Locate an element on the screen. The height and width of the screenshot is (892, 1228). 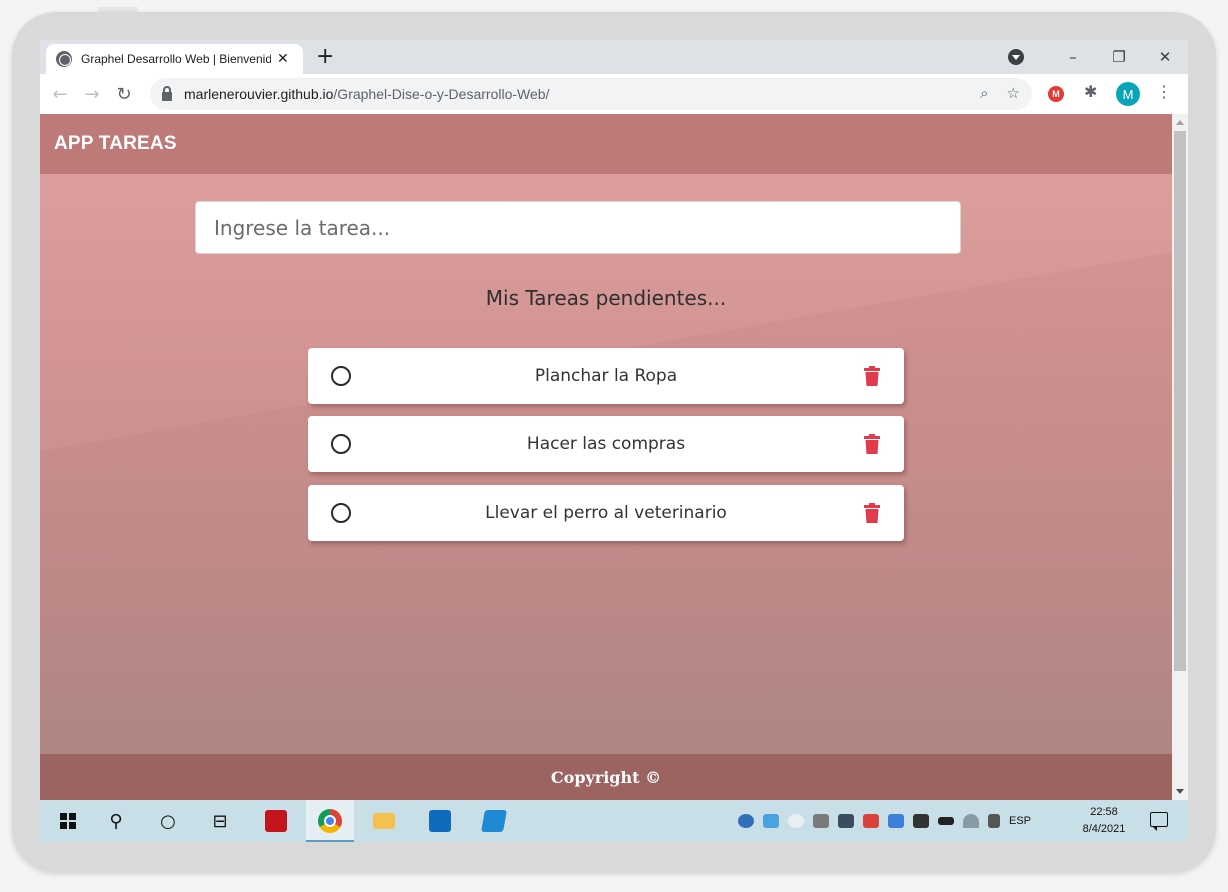
task-item: Llevar el perro al veterinario is located at coordinates (606, 513).